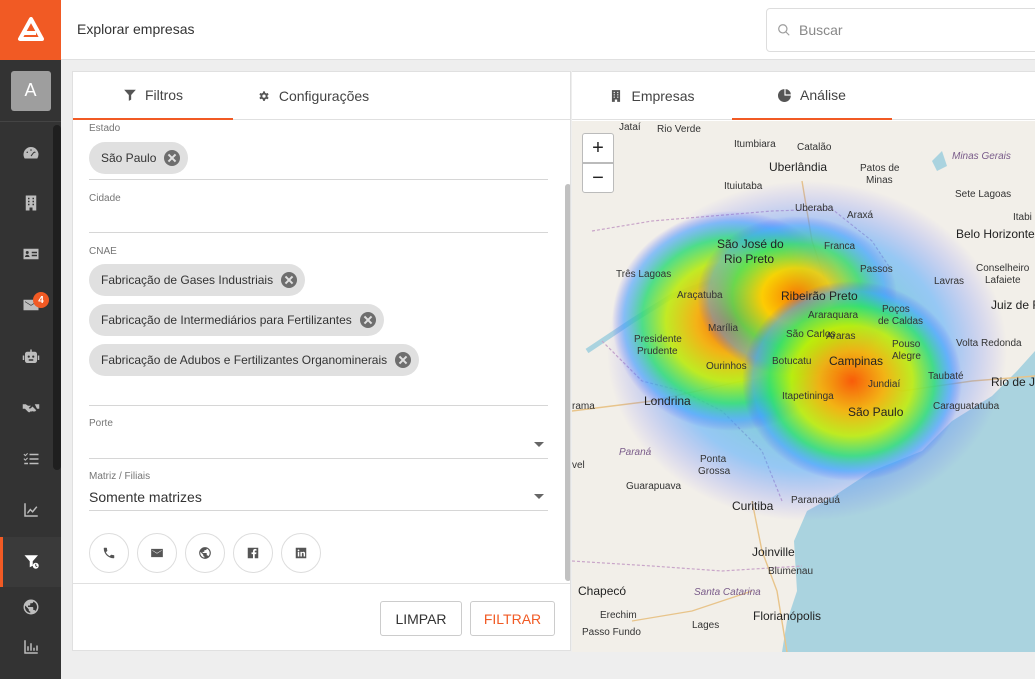 This screenshot has height=679, width=1035. What do you see at coordinates (750, 244) in the screenshot?
I see `map-label: São José do` at bounding box center [750, 244].